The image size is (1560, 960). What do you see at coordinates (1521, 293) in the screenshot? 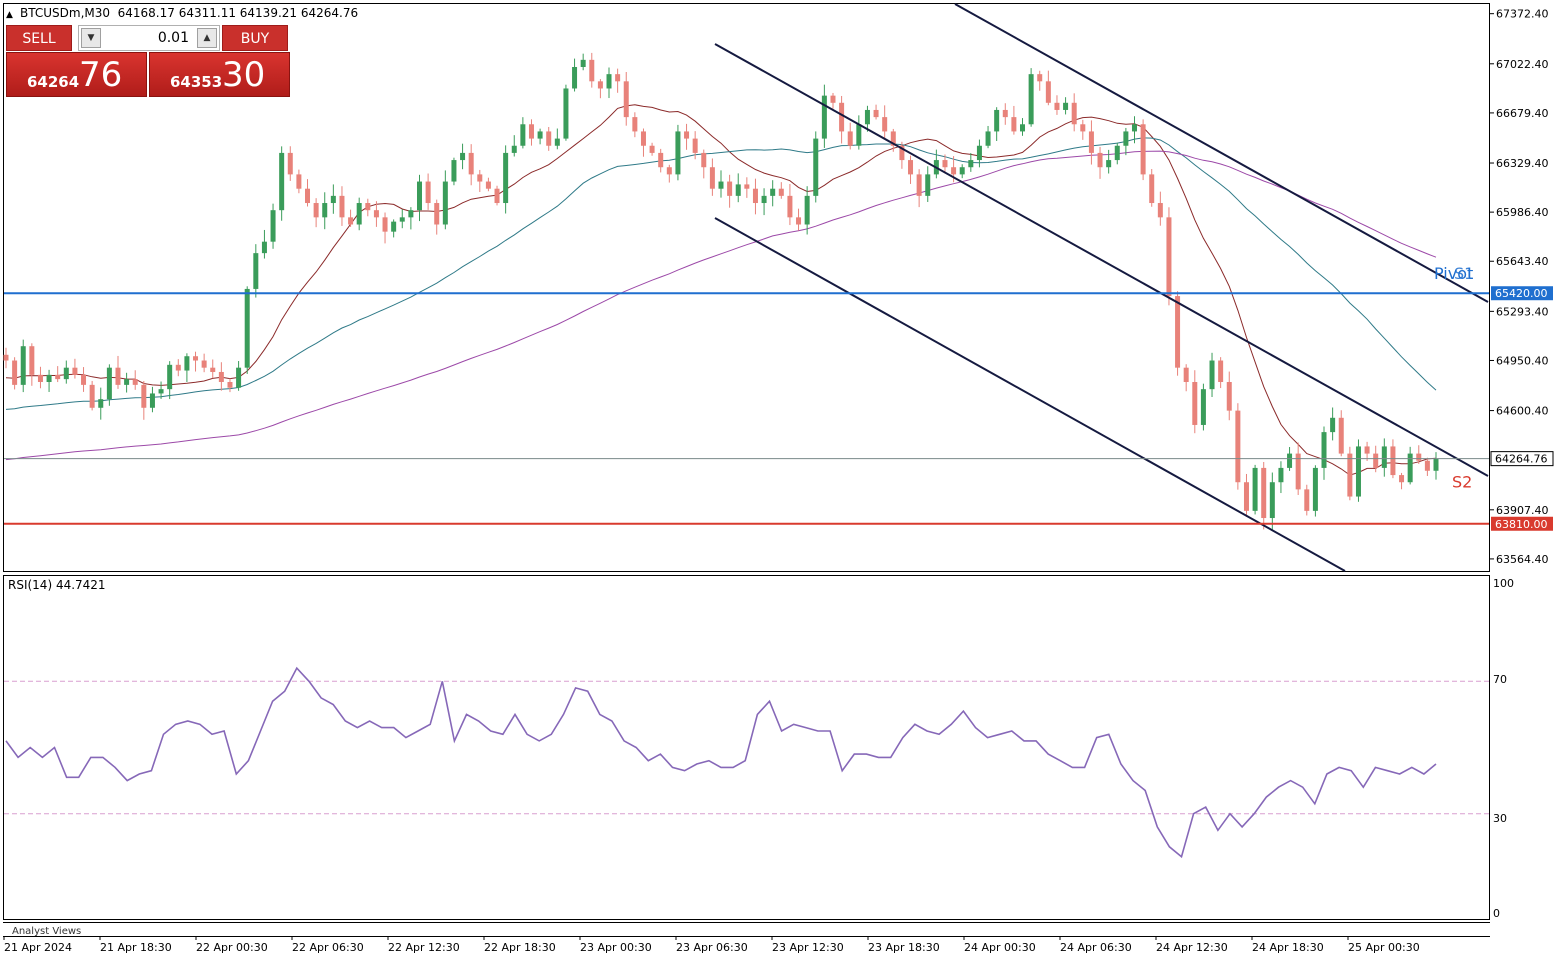
I see `pivot-price-label: 65420.00` at bounding box center [1521, 293].